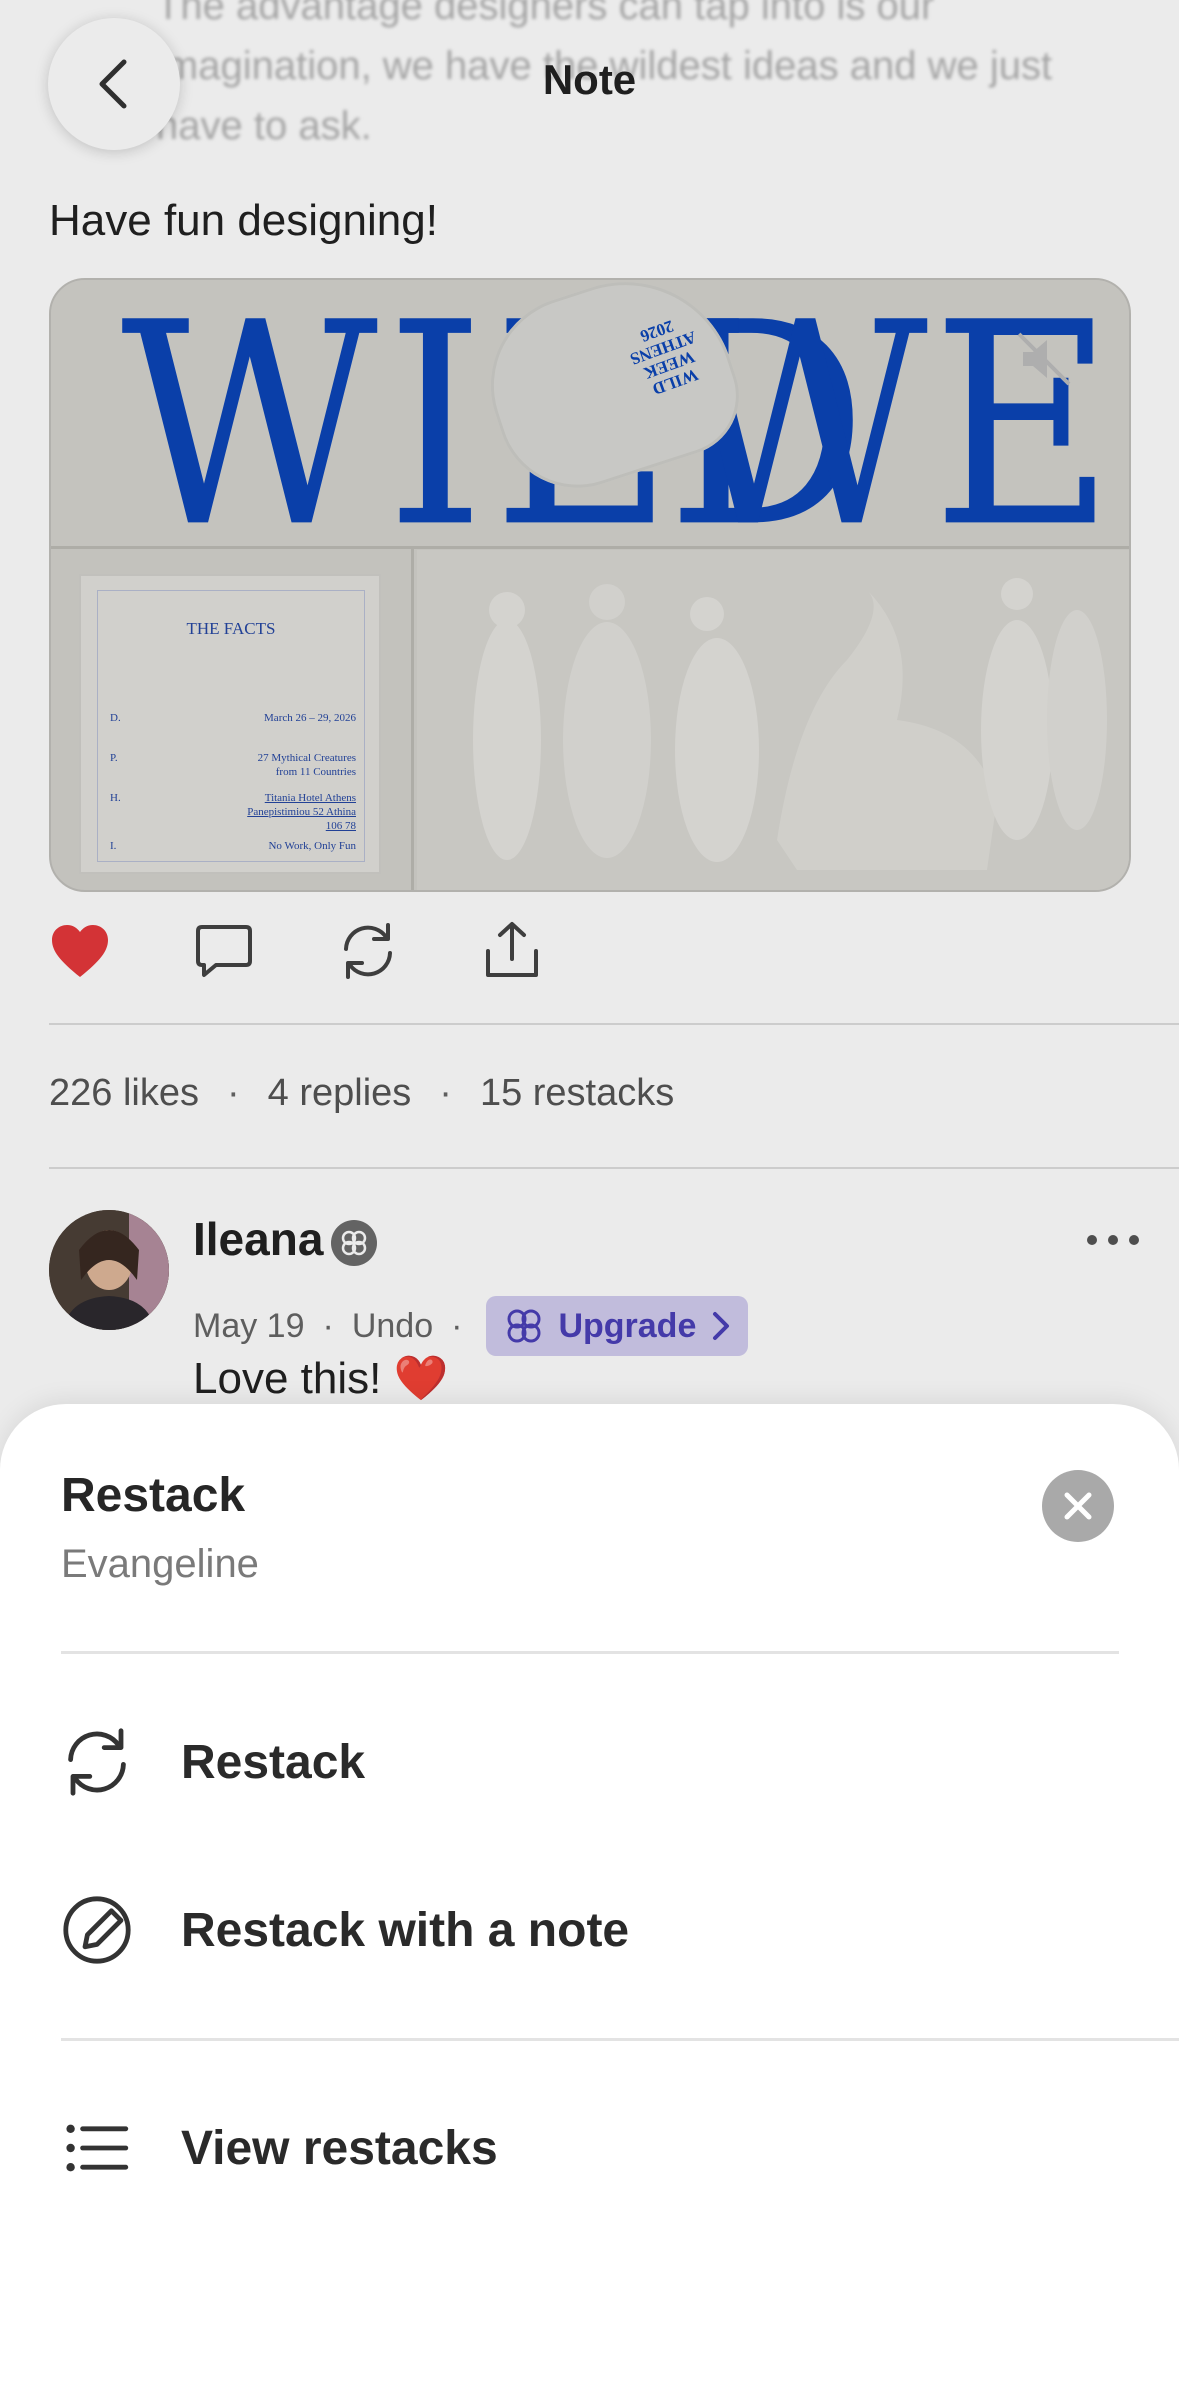 The height and width of the screenshot is (2396, 1179). Describe the element at coordinates (106, 1762) in the screenshot. I see `restack-icon` at that location.